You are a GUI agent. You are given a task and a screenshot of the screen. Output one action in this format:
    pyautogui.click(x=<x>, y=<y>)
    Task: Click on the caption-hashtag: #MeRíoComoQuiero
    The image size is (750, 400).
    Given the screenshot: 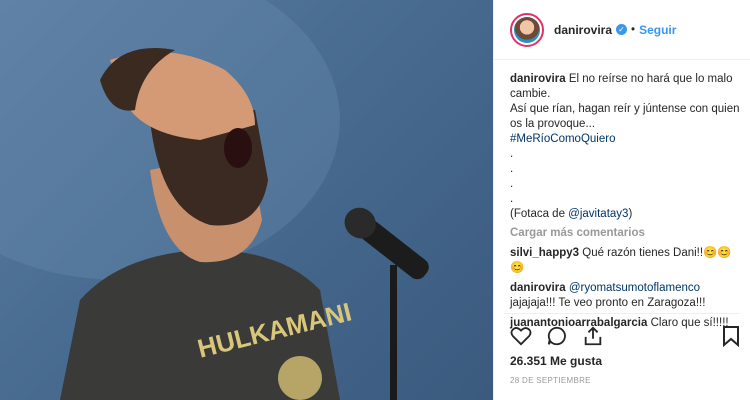 What is the action you would take?
    pyautogui.click(x=625, y=139)
    